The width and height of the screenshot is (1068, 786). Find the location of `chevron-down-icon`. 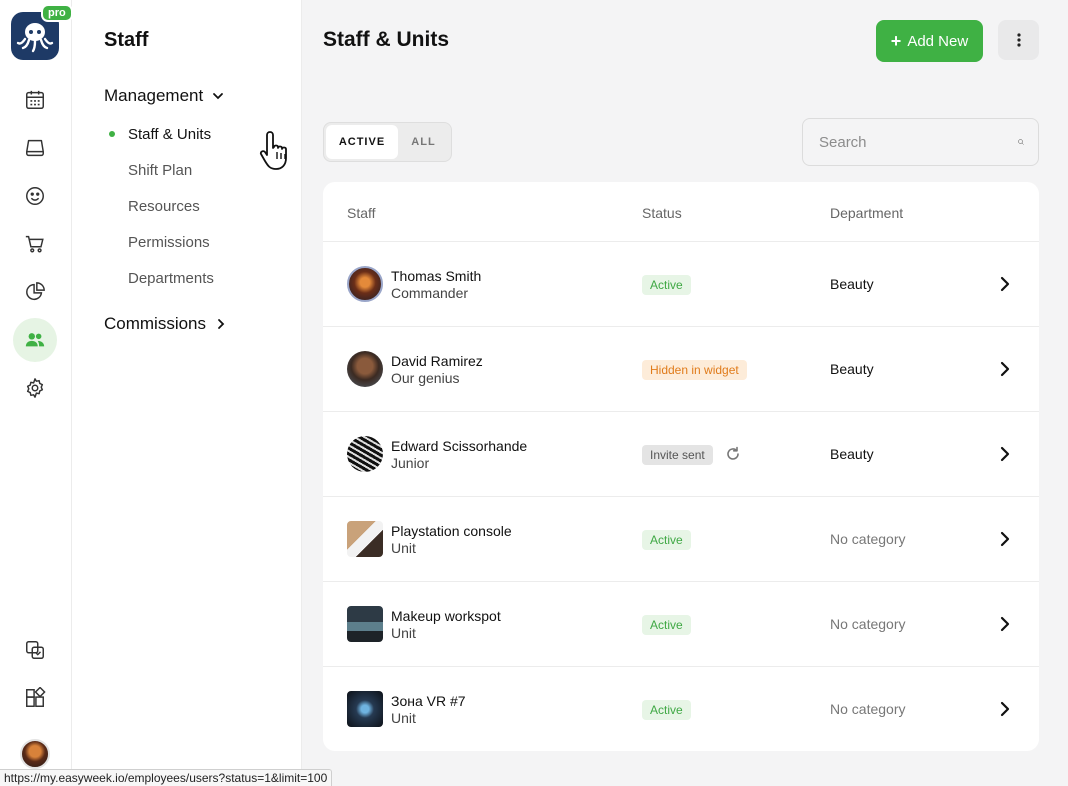

chevron-down-icon is located at coordinates (218, 96).